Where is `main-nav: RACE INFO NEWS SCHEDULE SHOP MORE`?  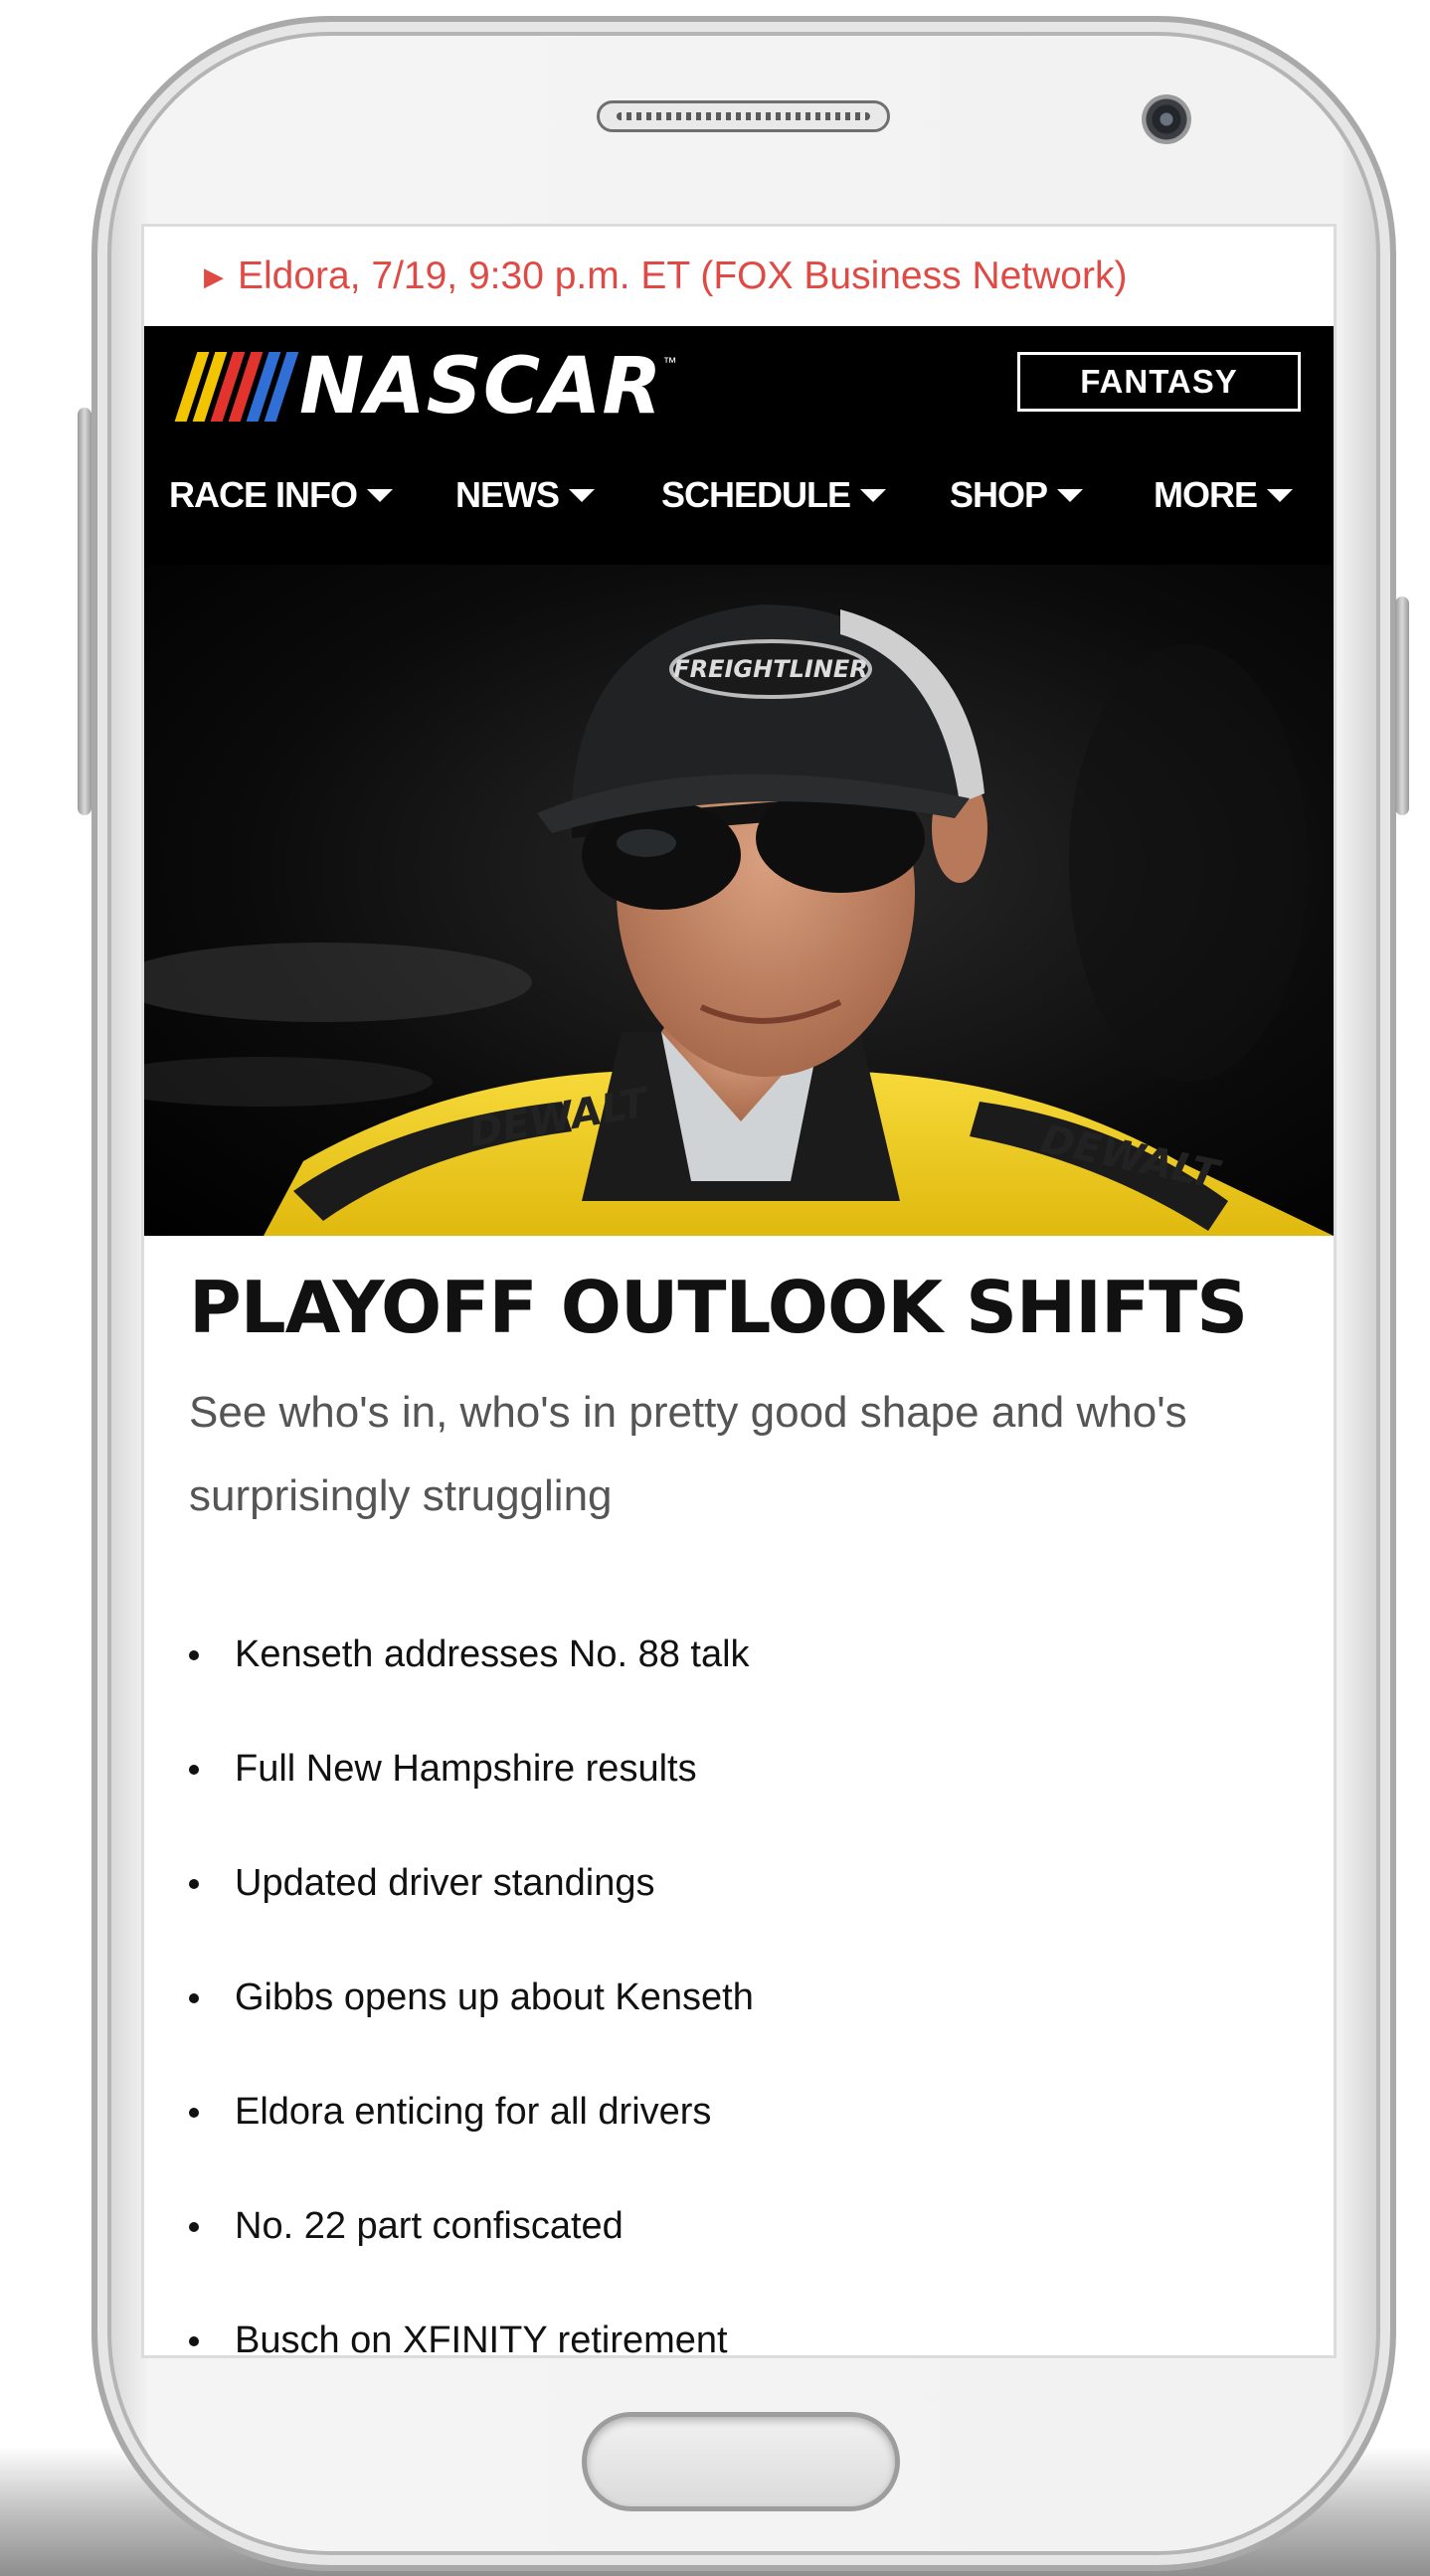
main-nav: RACE INFO NEWS SCHEDULE SHOP MORE is located at coordinates (739, 495).